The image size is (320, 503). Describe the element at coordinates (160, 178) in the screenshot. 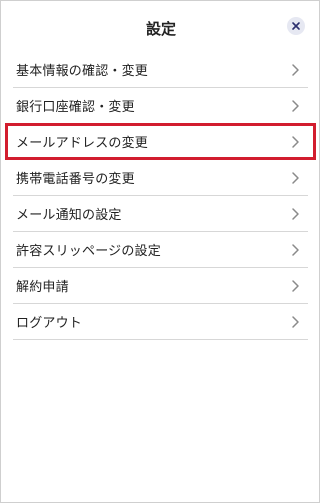

I see `menu-item-change-phone: 携帯電話番号の変更` at that location.